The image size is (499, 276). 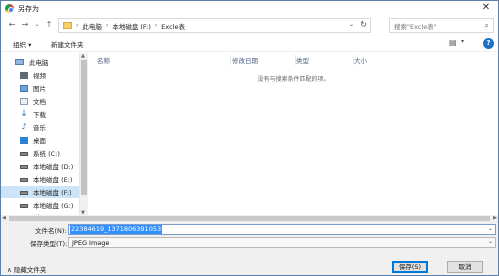 I want to click on sidebar-item-label: 本地磁盘 (D:), so click(x=53, y=167).